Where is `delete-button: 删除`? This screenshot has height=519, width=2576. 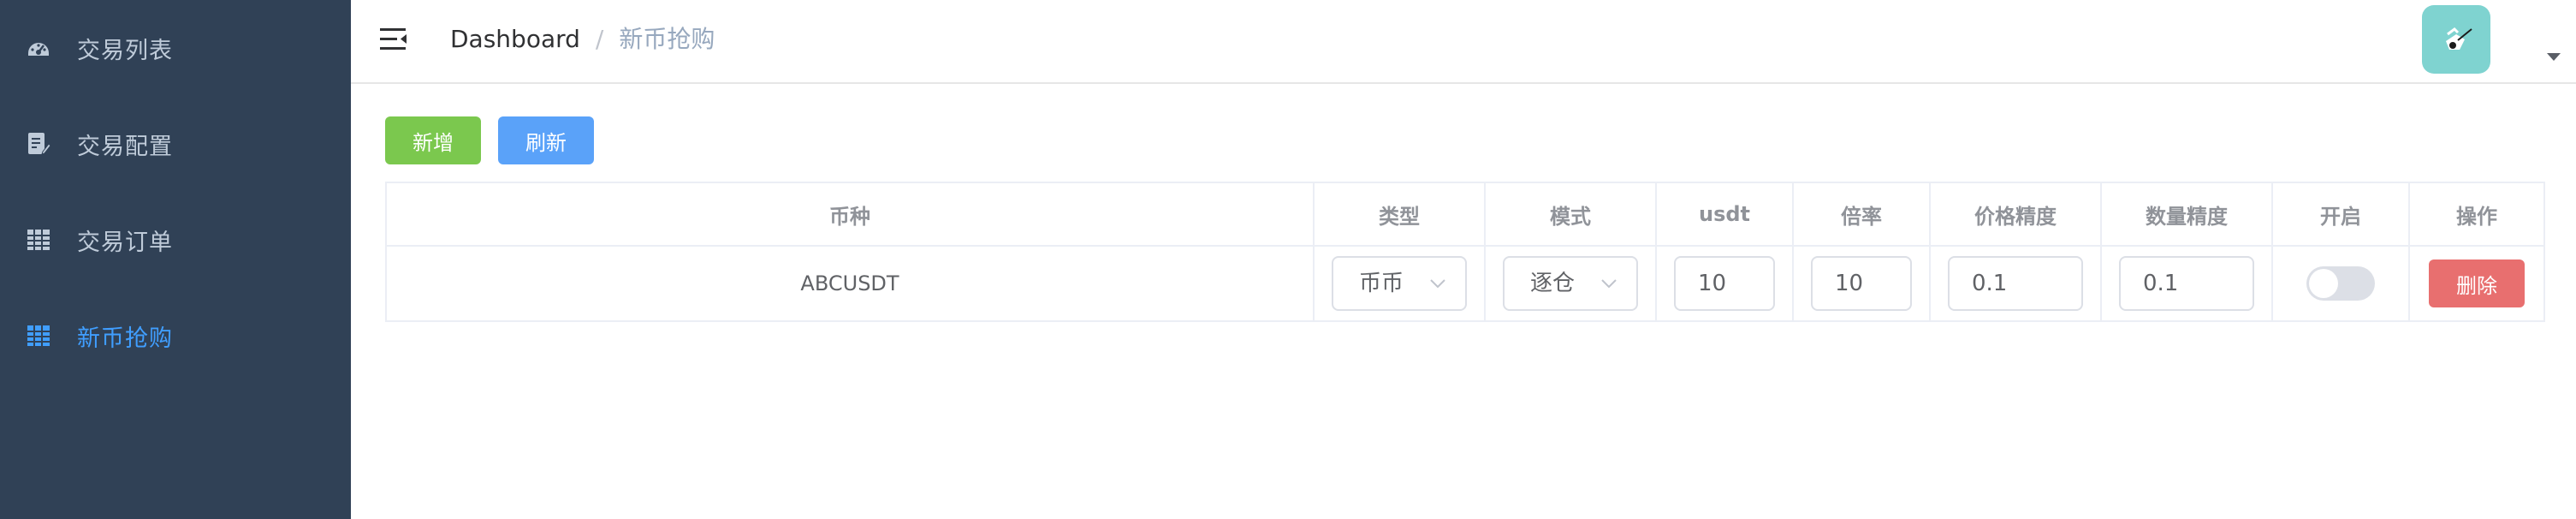 delete-button: 删除 is located at coordinates (2477, 283).